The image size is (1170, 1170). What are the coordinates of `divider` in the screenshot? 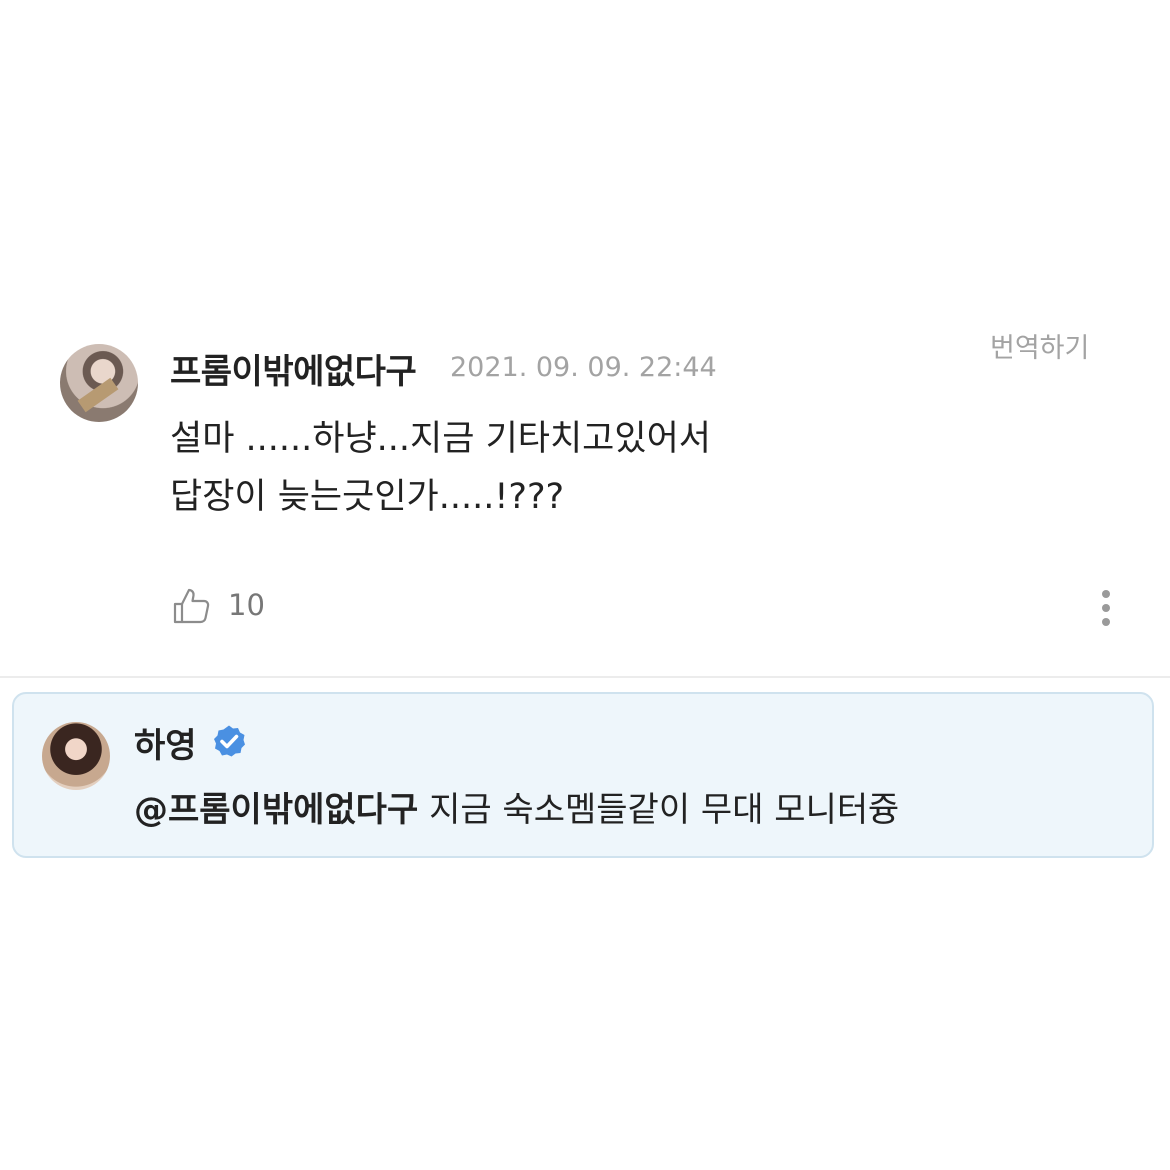 It's located at (585, 677).